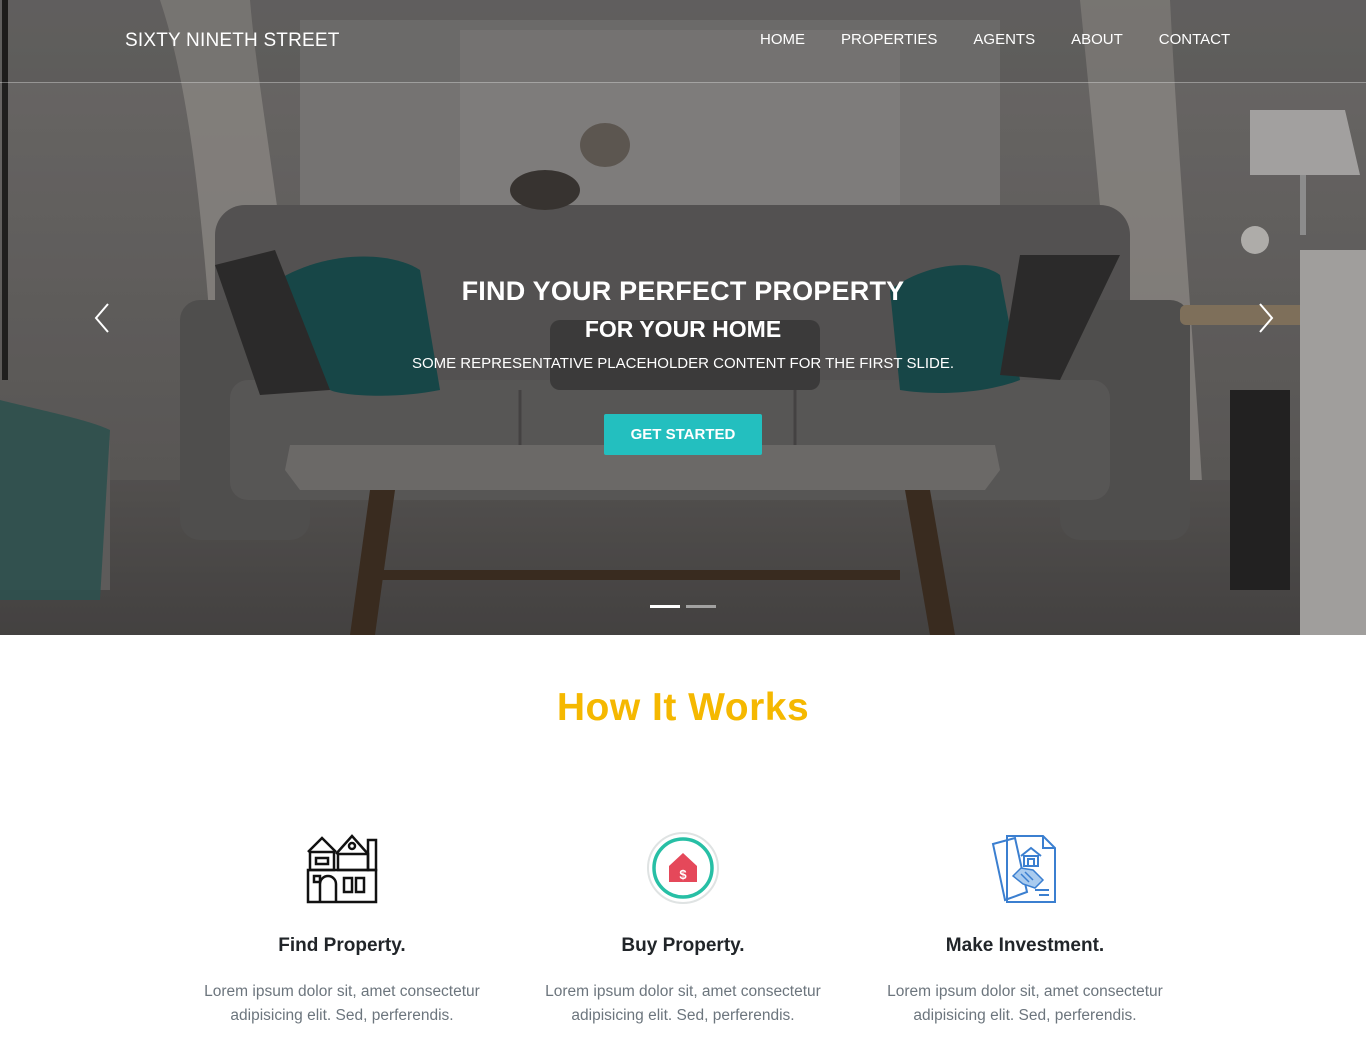  Describe the element at coordinates (683, 329) in the screenshot. I see `hero-subtitle: FOR YOUR HOME` at that location.